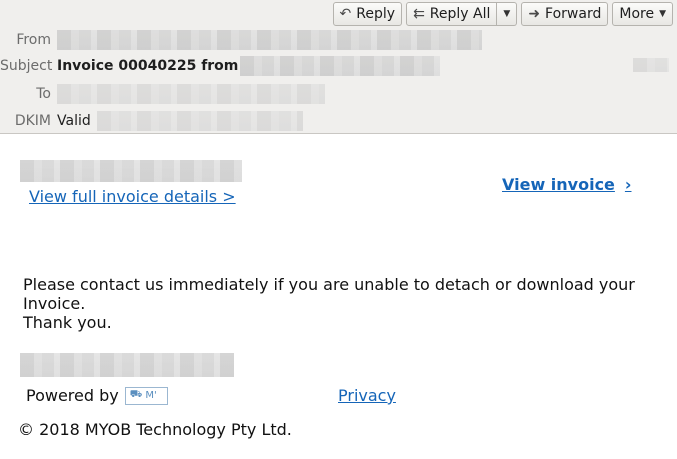  I want to click on subject-label: Subject, so click(26, 66).